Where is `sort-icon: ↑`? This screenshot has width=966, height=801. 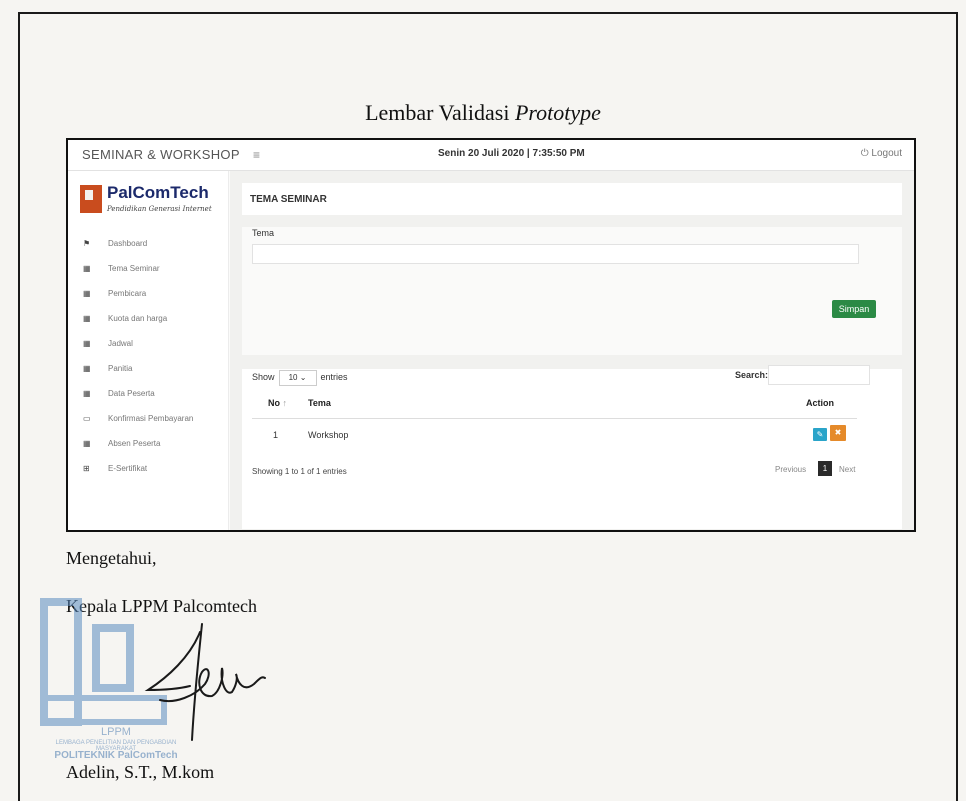
sort-icon: ↑ is located at coordinates (285, 403).